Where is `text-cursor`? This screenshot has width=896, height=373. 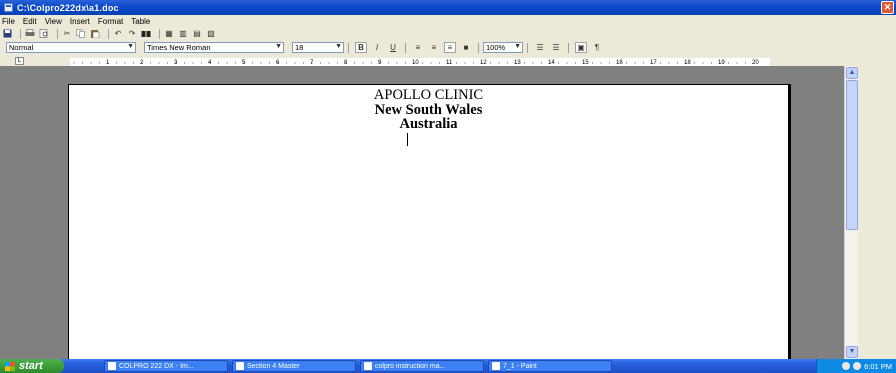 text-cursor is located at coordinates (407, 139).